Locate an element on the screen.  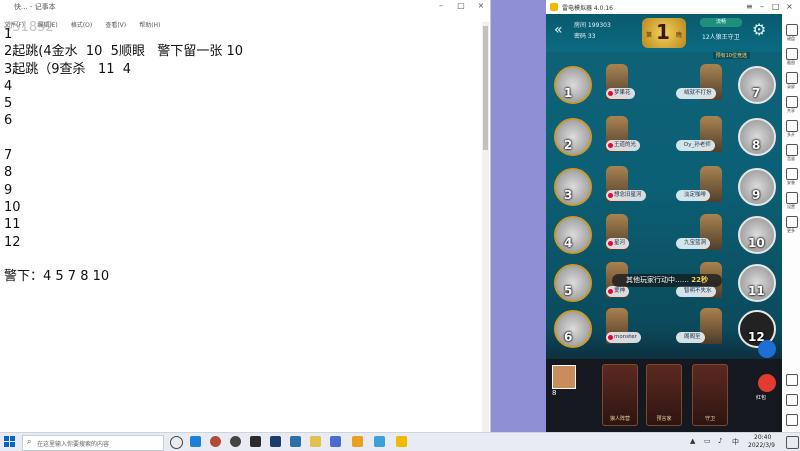
emu-maximize-button: □ is located at coordinates (776, 6).